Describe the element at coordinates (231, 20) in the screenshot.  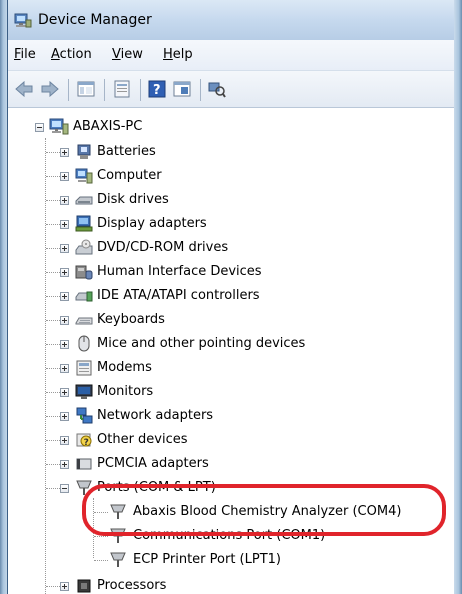
I see `title-bar: Device Manager` at that location.